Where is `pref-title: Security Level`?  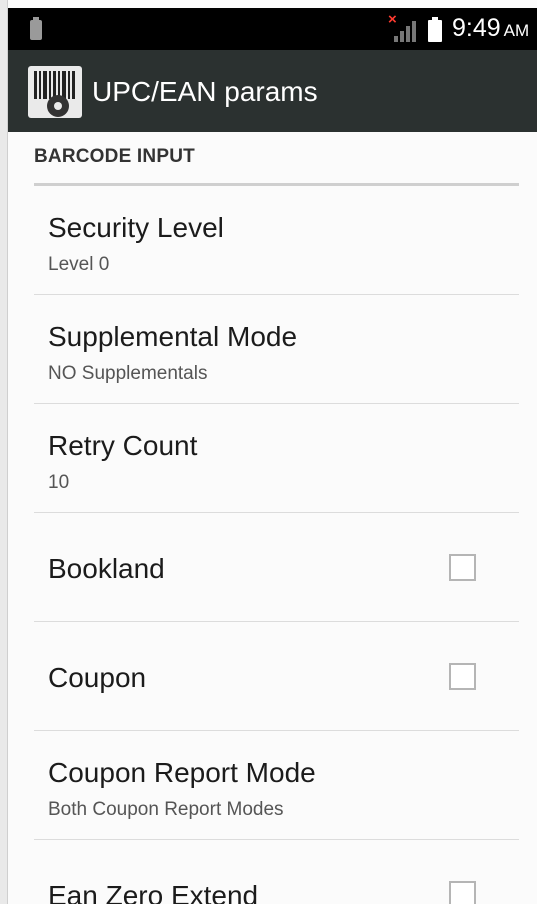 pref-title: Security Level is located at coordinates (136, 227).